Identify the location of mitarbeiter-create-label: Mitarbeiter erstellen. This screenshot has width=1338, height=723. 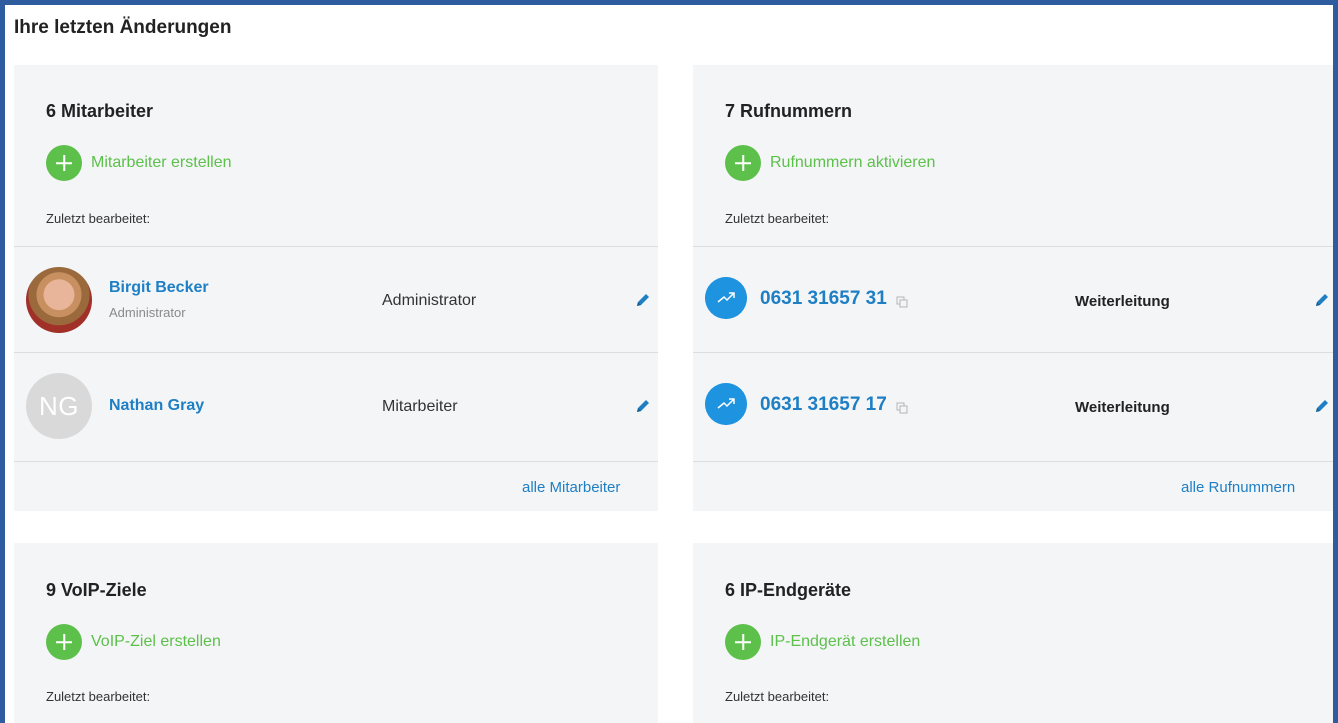
(161, 162).